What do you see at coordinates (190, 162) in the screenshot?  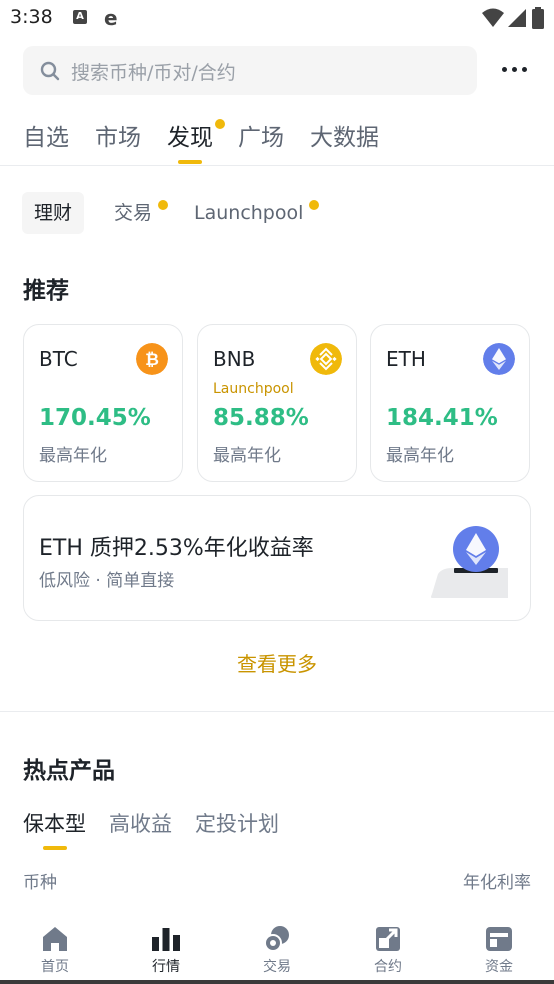 I see `tab-active-indicator` at bounding box center [190, 162].